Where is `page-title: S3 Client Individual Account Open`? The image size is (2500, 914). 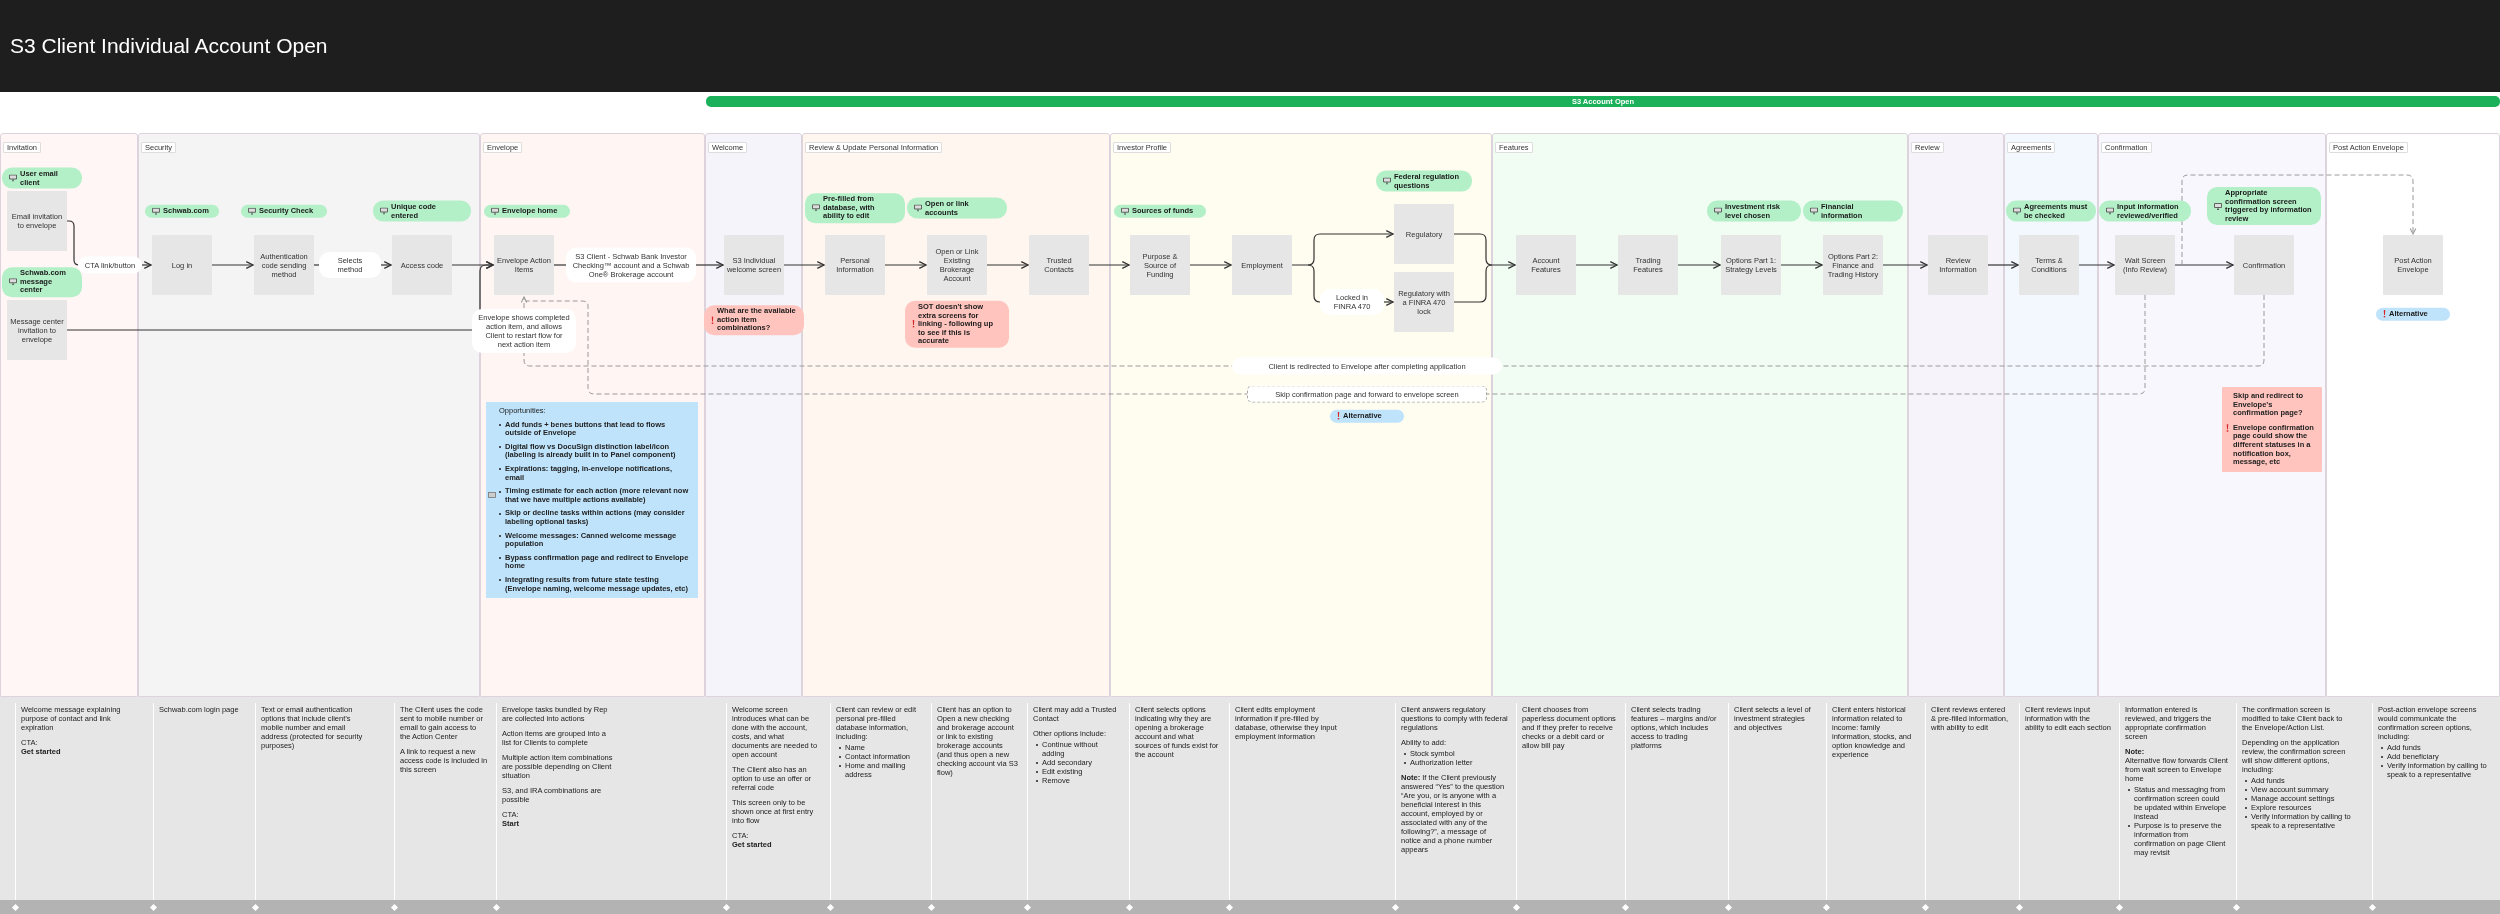
page-title: S3 Client Individual Account Open is located at coordinates (169, 46).